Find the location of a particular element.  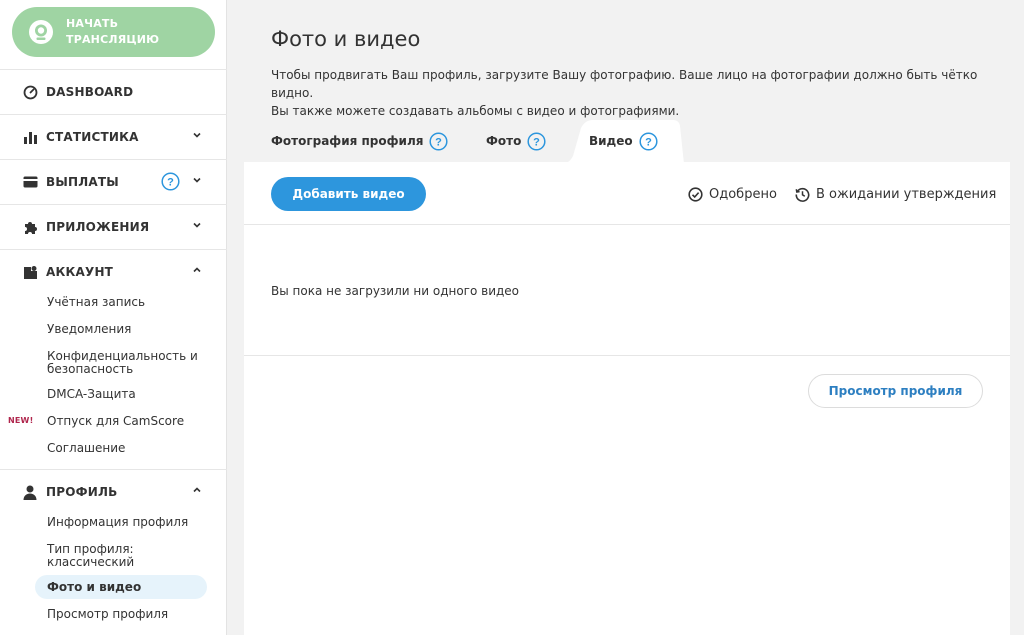

page-title: Фото и видео is located at coordinates (346, 39).